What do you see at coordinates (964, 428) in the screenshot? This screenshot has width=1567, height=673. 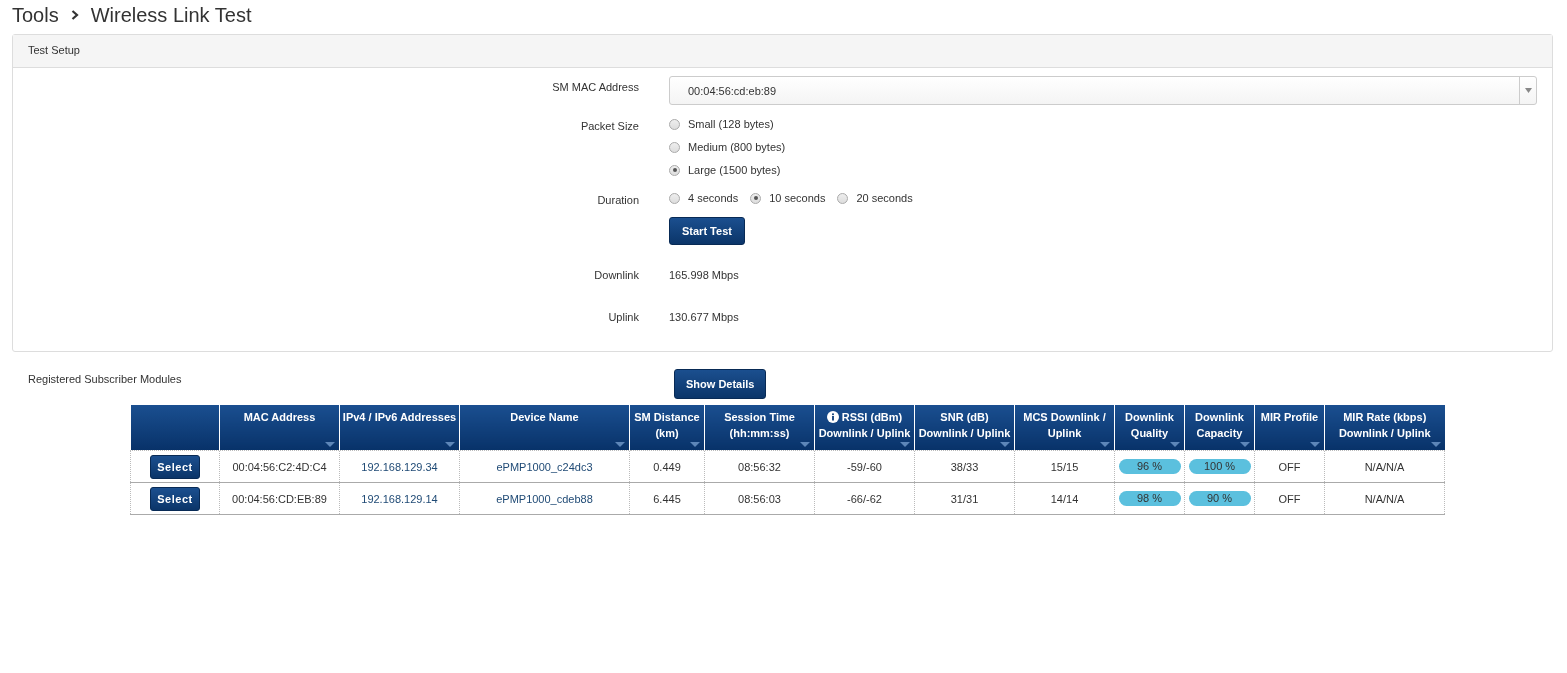 I see `column-header: SNR (dB) Downlink / Uplink` at bounding box center [964, 428].